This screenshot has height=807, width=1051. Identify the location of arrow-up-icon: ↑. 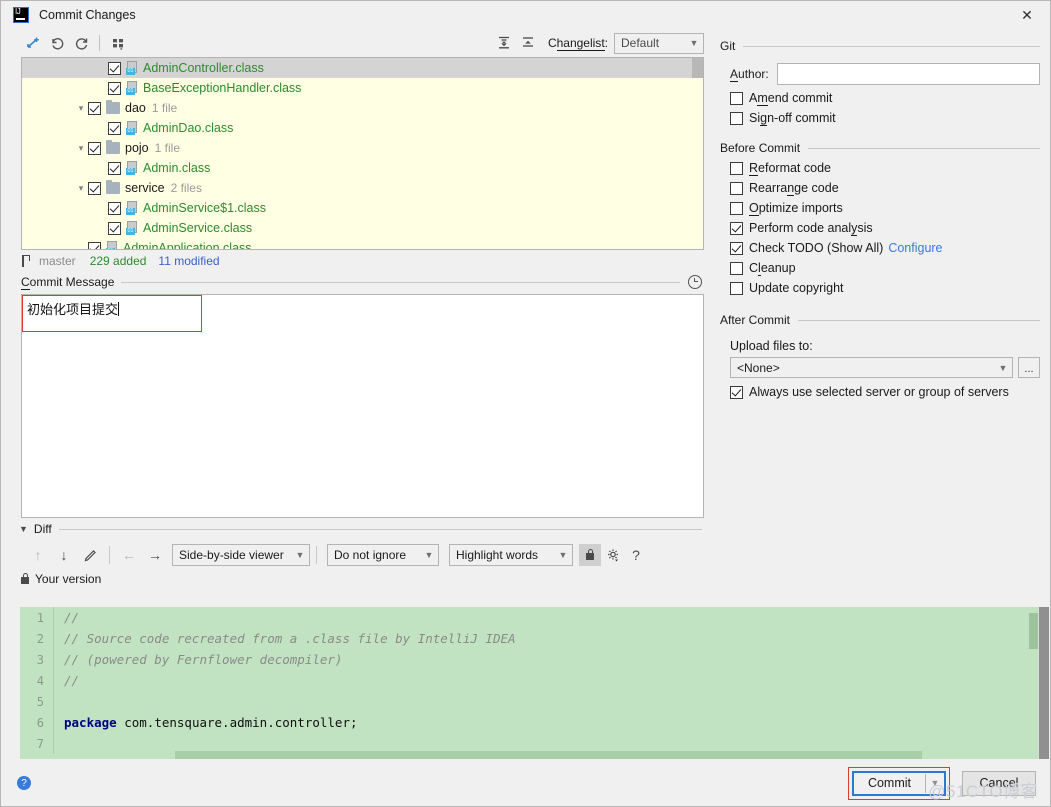
(38, 555).